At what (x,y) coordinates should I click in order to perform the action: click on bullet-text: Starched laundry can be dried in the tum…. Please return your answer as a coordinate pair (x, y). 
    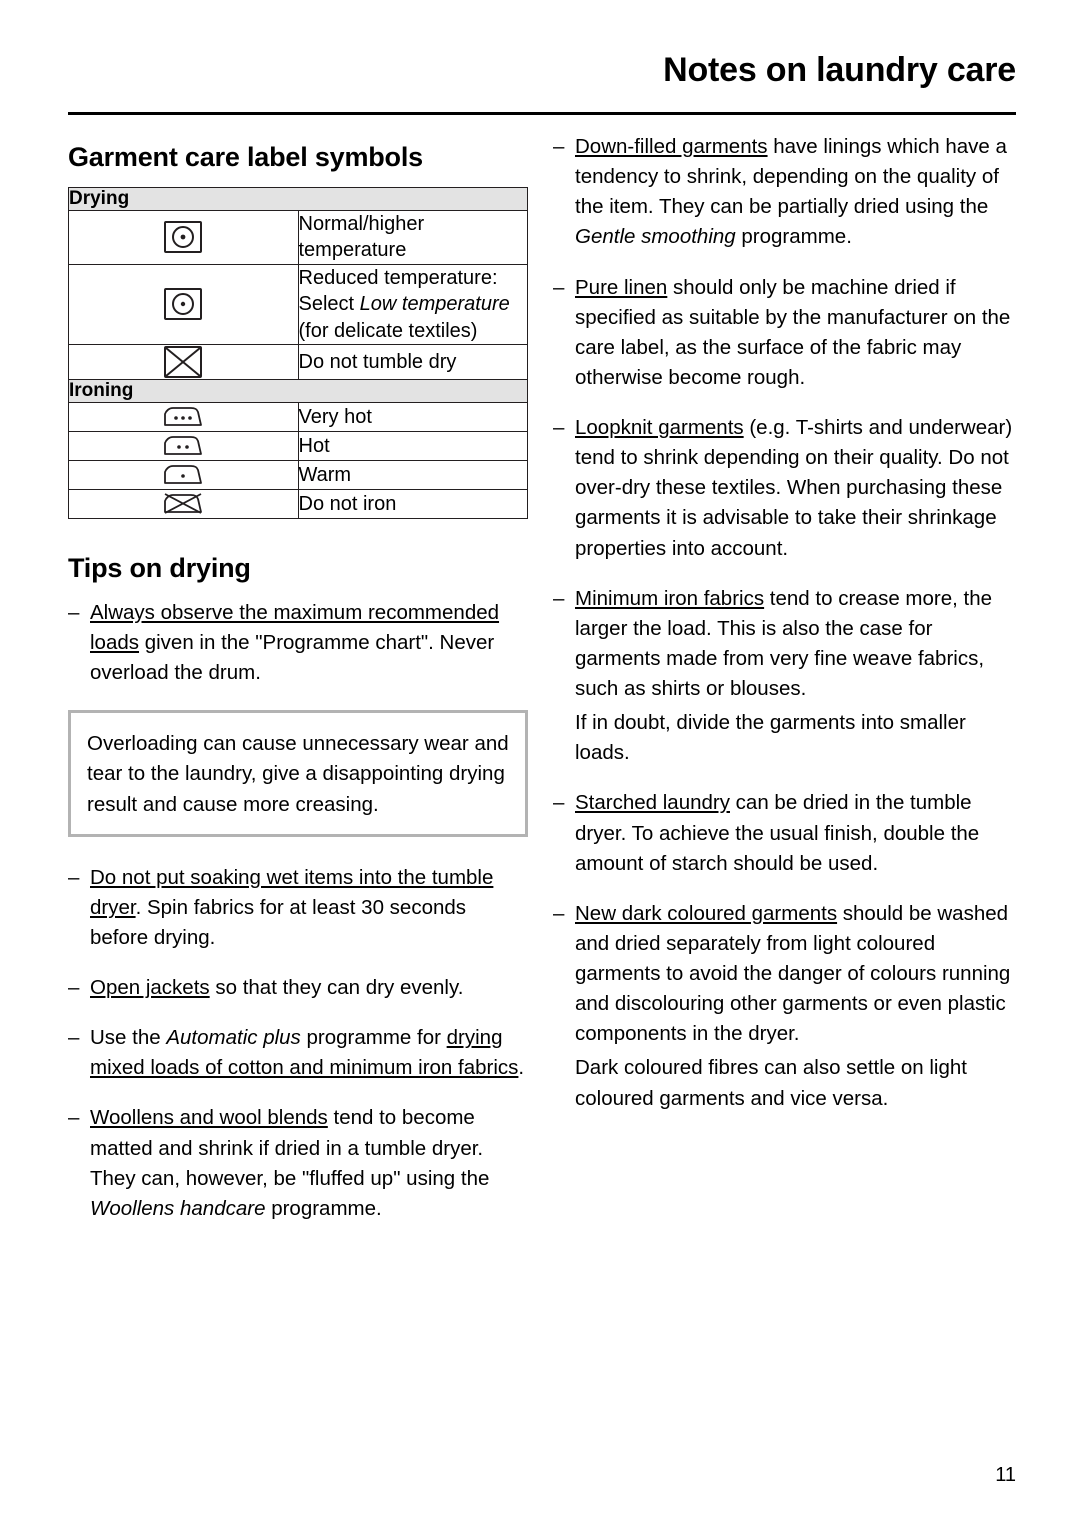
    Looking at the image, I should click on (795, 833).